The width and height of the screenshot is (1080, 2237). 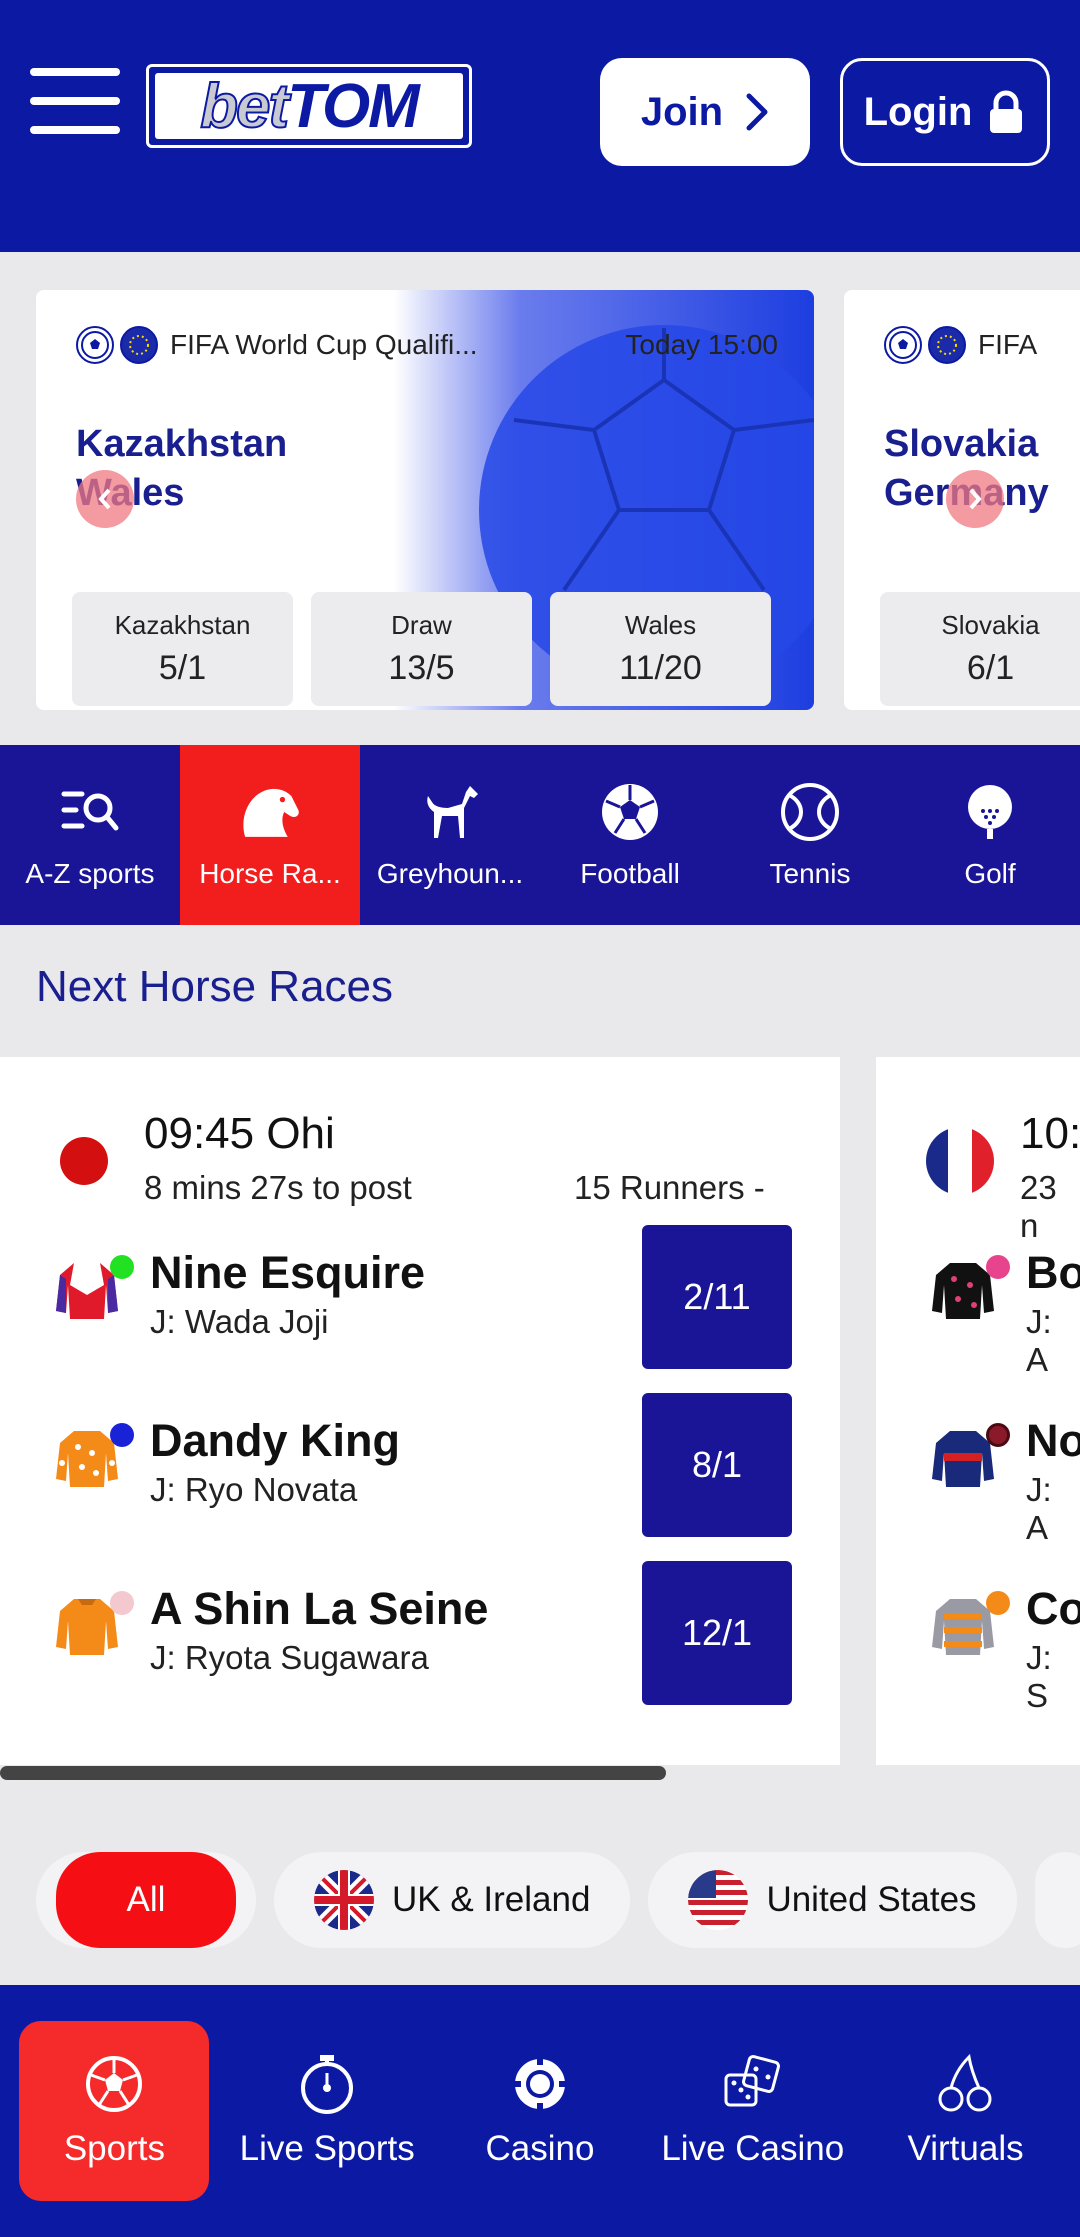 What do you see at coordinates (718, 1900) in the screenshot?
I see `us-flag-icon` at bounding box center [718, 1900].